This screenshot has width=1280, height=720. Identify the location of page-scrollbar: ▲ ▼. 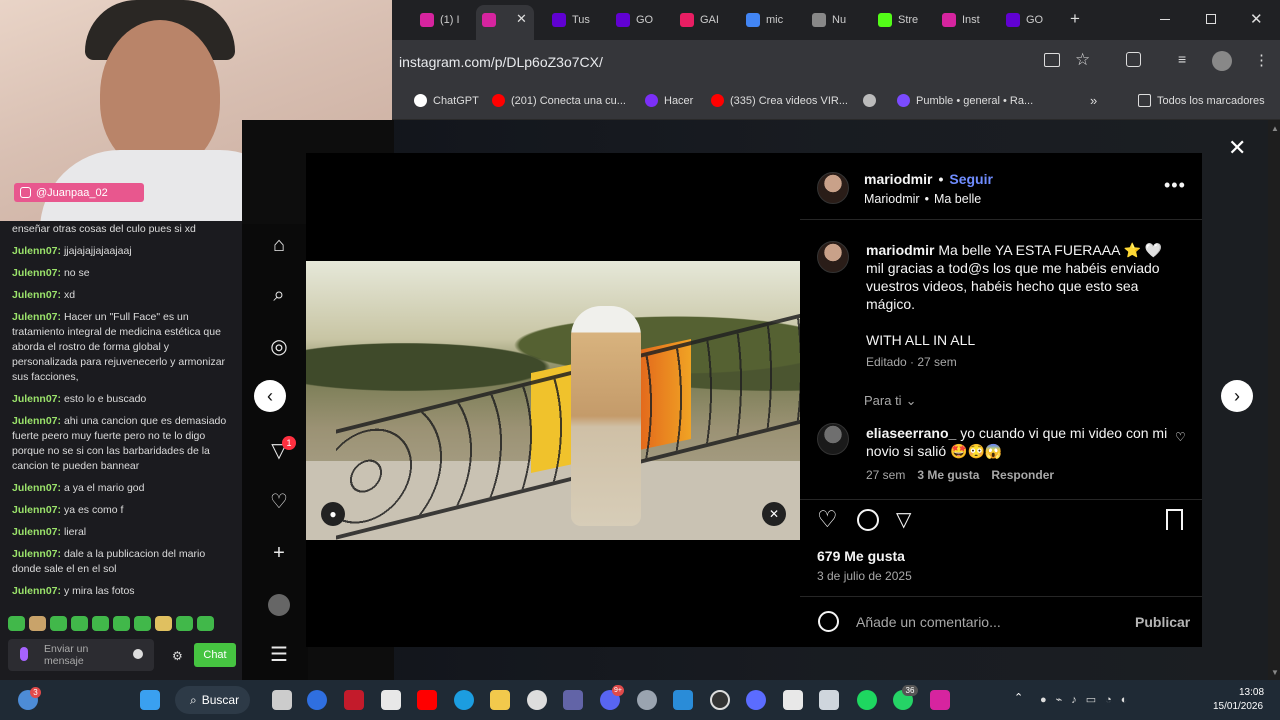
(1274, 400).